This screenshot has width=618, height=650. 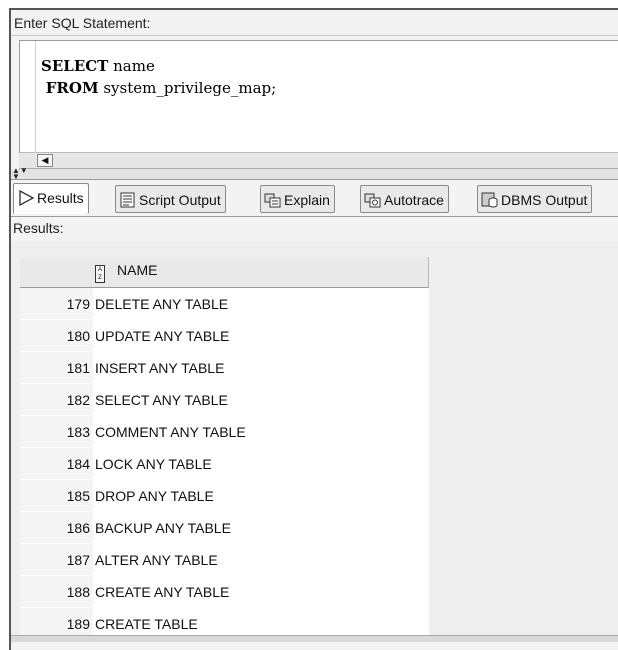 I want to click on row-number: 181, so click(x=56, y=367).